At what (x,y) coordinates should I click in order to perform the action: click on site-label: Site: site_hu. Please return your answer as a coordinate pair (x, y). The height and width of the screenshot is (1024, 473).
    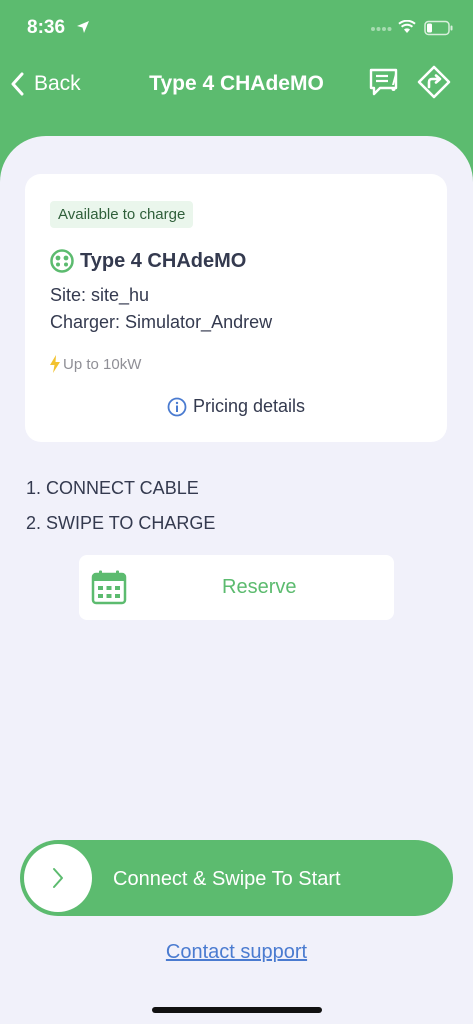
    Looking at the image, I should click on (100, 295).